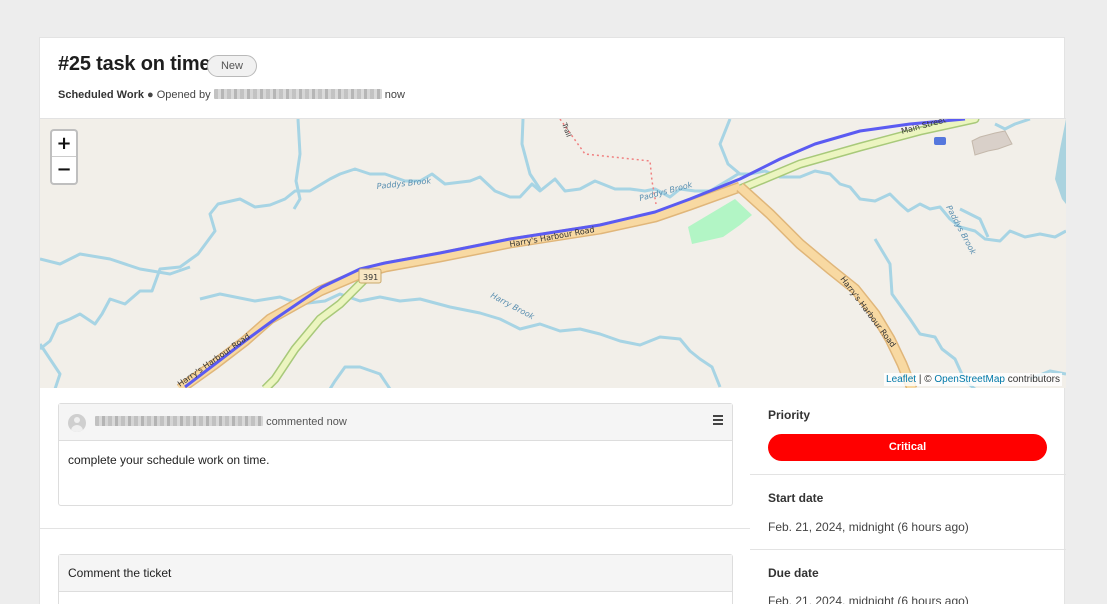 The height and width of the screenshot is (604, 1107). I want to click on comment-meta: commented now, so click(221, 422).